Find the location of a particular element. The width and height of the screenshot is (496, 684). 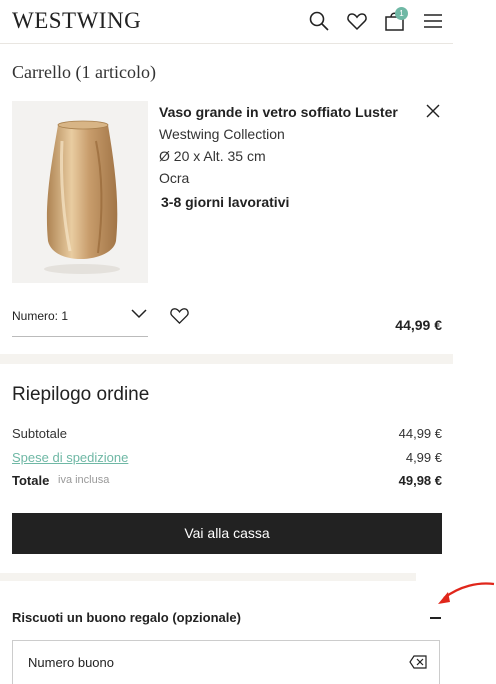

product-name: Vaso grande in vetro soffiato Luster is located at coordinates (278, 112).